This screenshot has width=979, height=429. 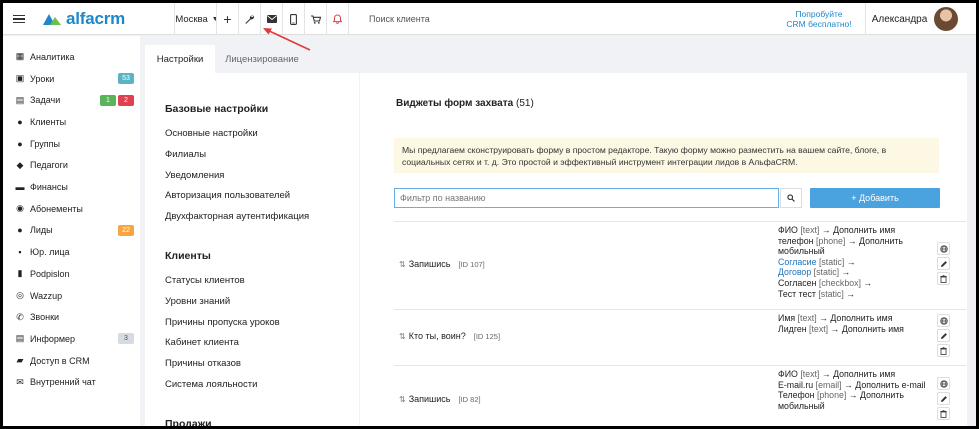 I want to click on logo: alfacrm, so click(x=91, y=19).